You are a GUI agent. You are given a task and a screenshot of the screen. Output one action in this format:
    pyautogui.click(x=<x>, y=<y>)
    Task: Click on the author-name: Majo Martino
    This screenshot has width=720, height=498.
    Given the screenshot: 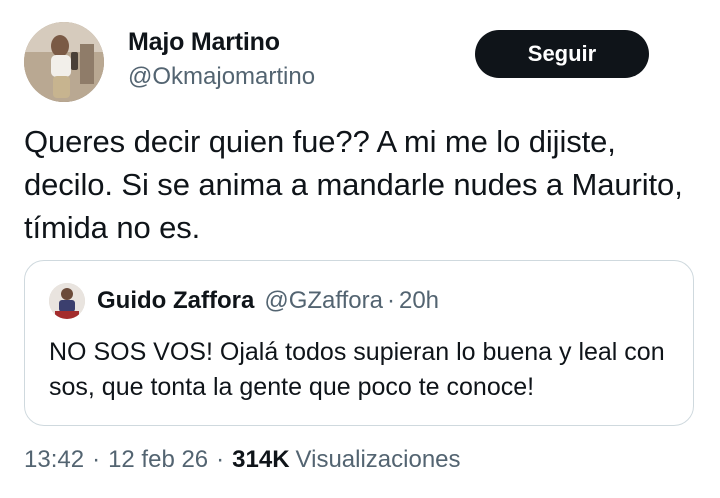 What is the action you would take?
    pyautogui.click(x=204, y=42)
    